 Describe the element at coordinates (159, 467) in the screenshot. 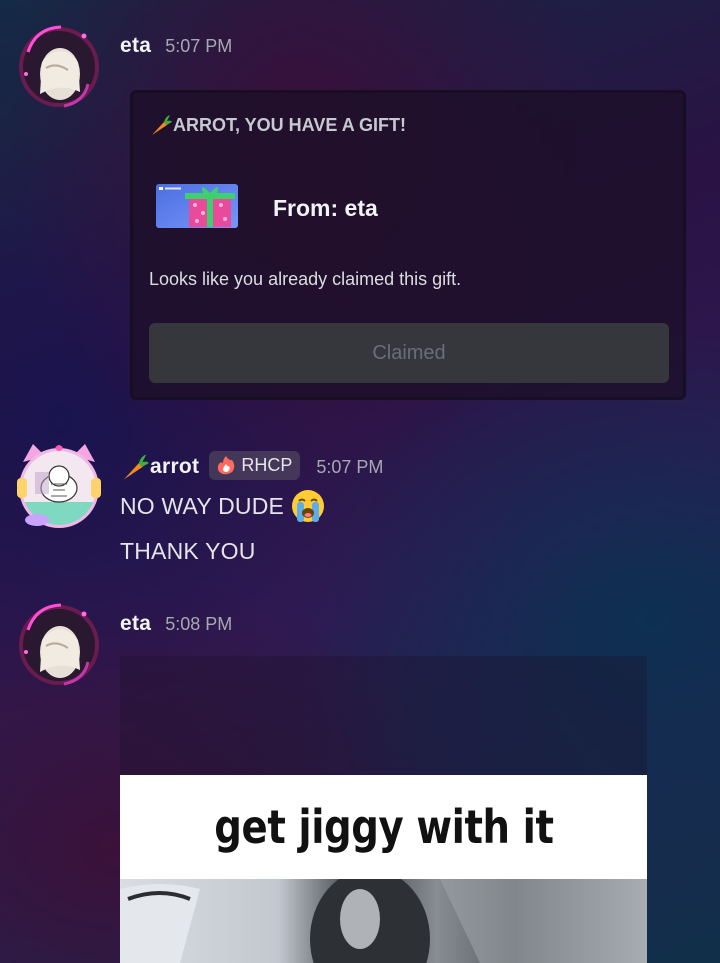

I see `username: arrot` at that location.